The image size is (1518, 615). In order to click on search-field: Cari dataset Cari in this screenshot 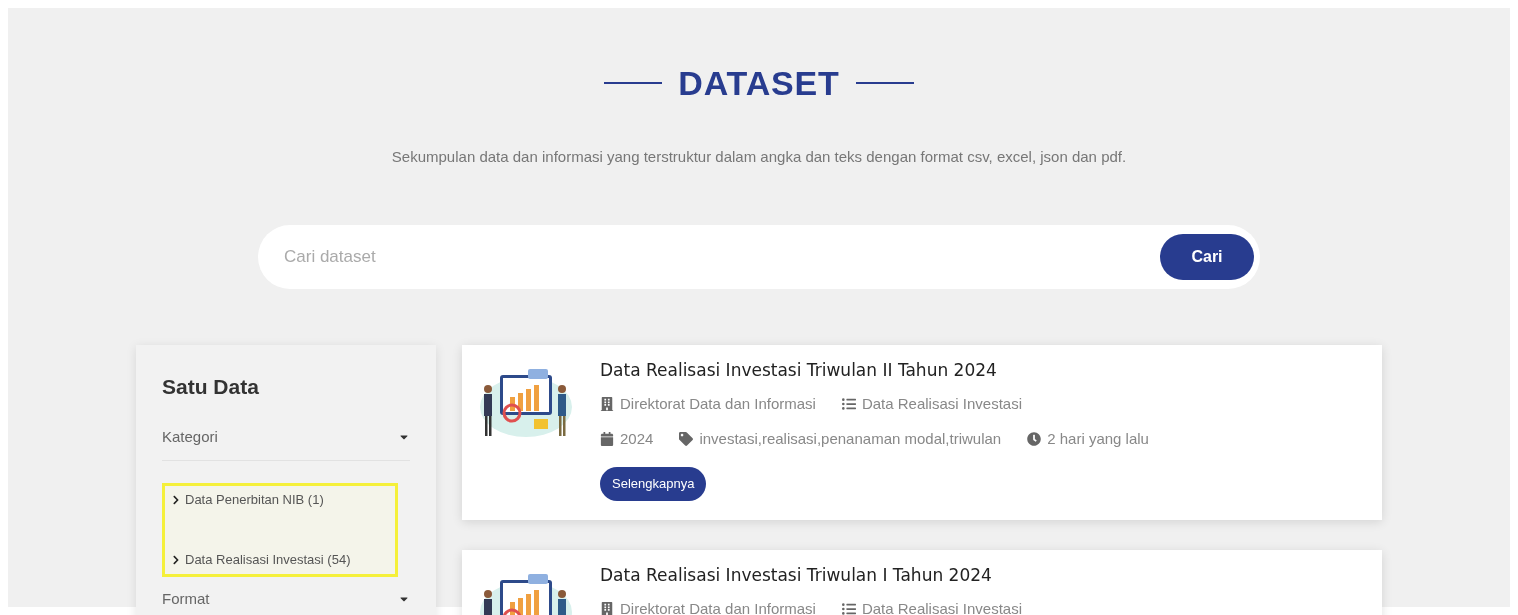, I will do `click(759, 257)`.